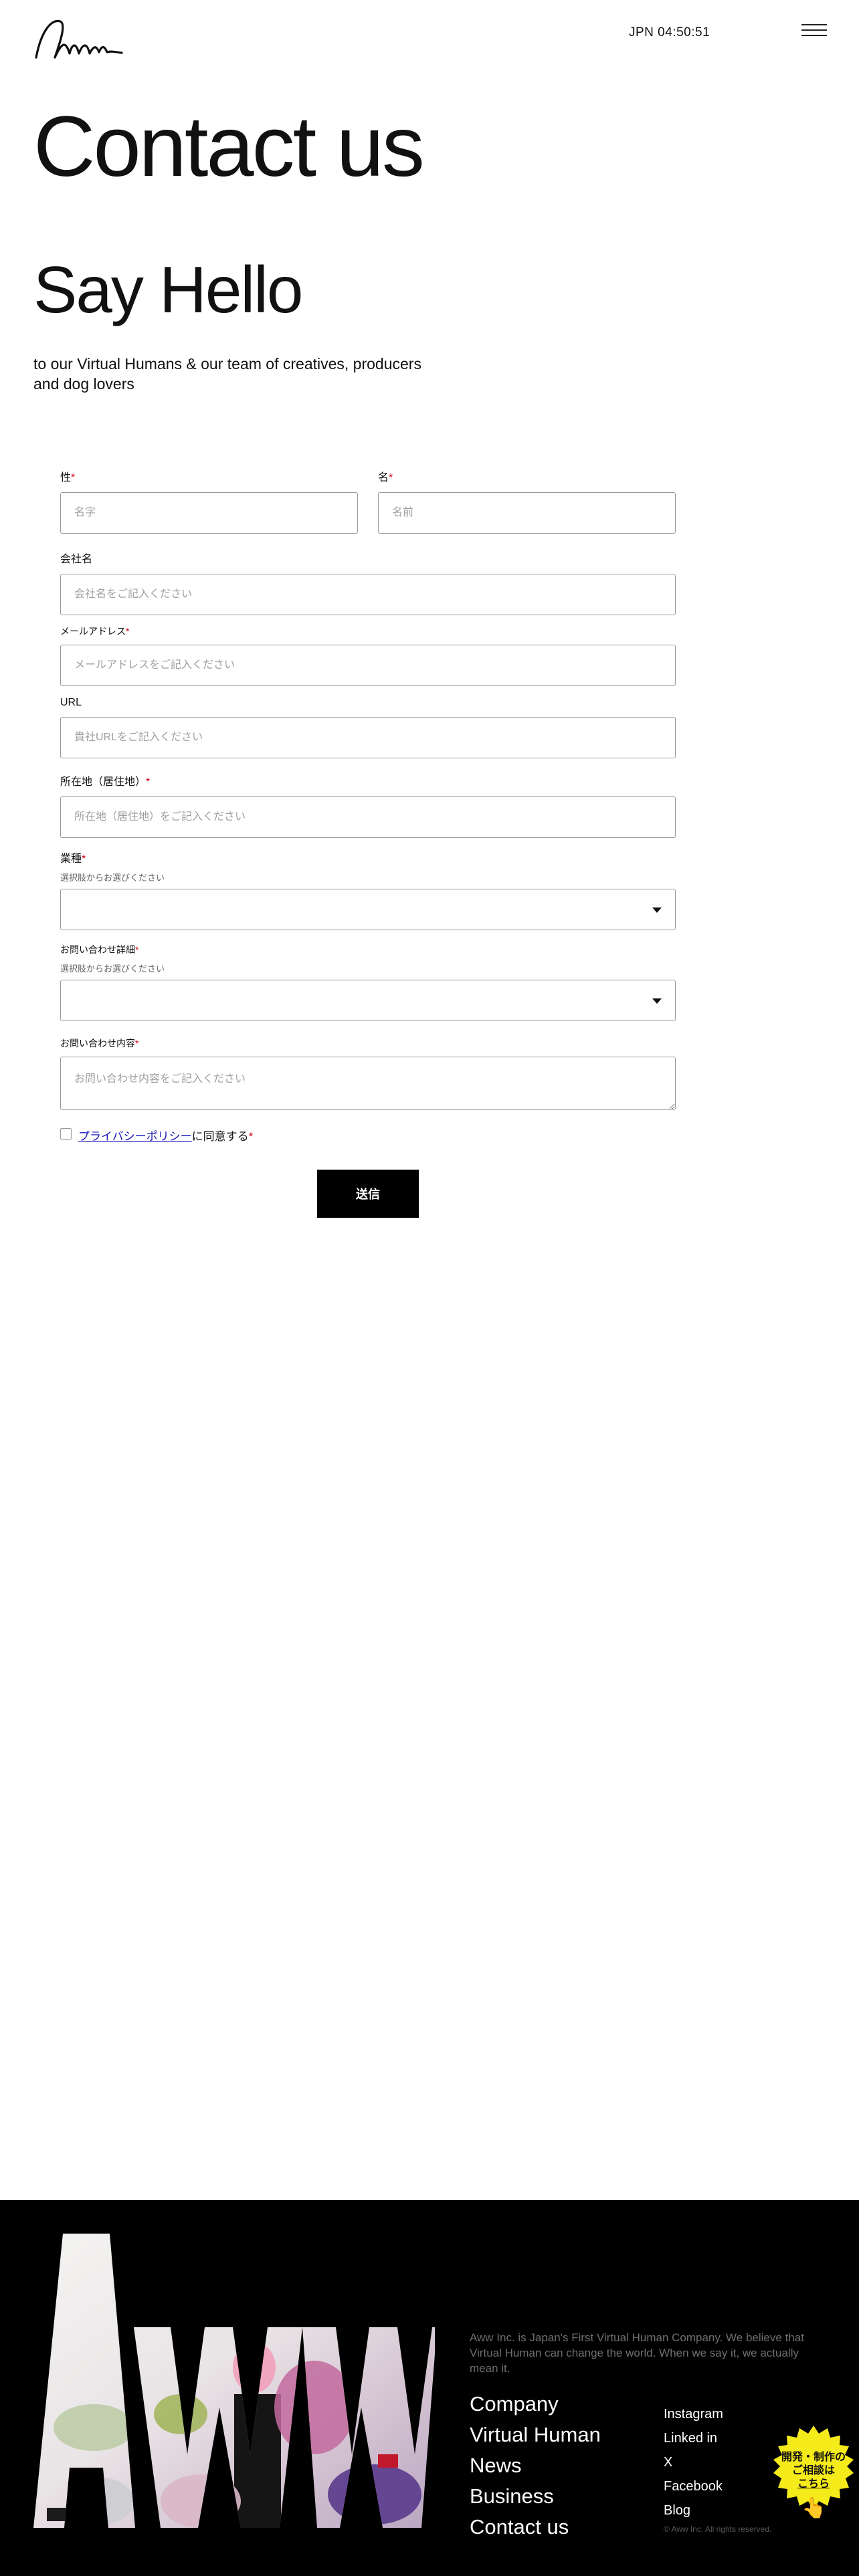 Image resolution: width=859 pixels, height=2576 pixels. I want to click on privacy-policy-link: プライバシーポリシー, so click(135, 1136).